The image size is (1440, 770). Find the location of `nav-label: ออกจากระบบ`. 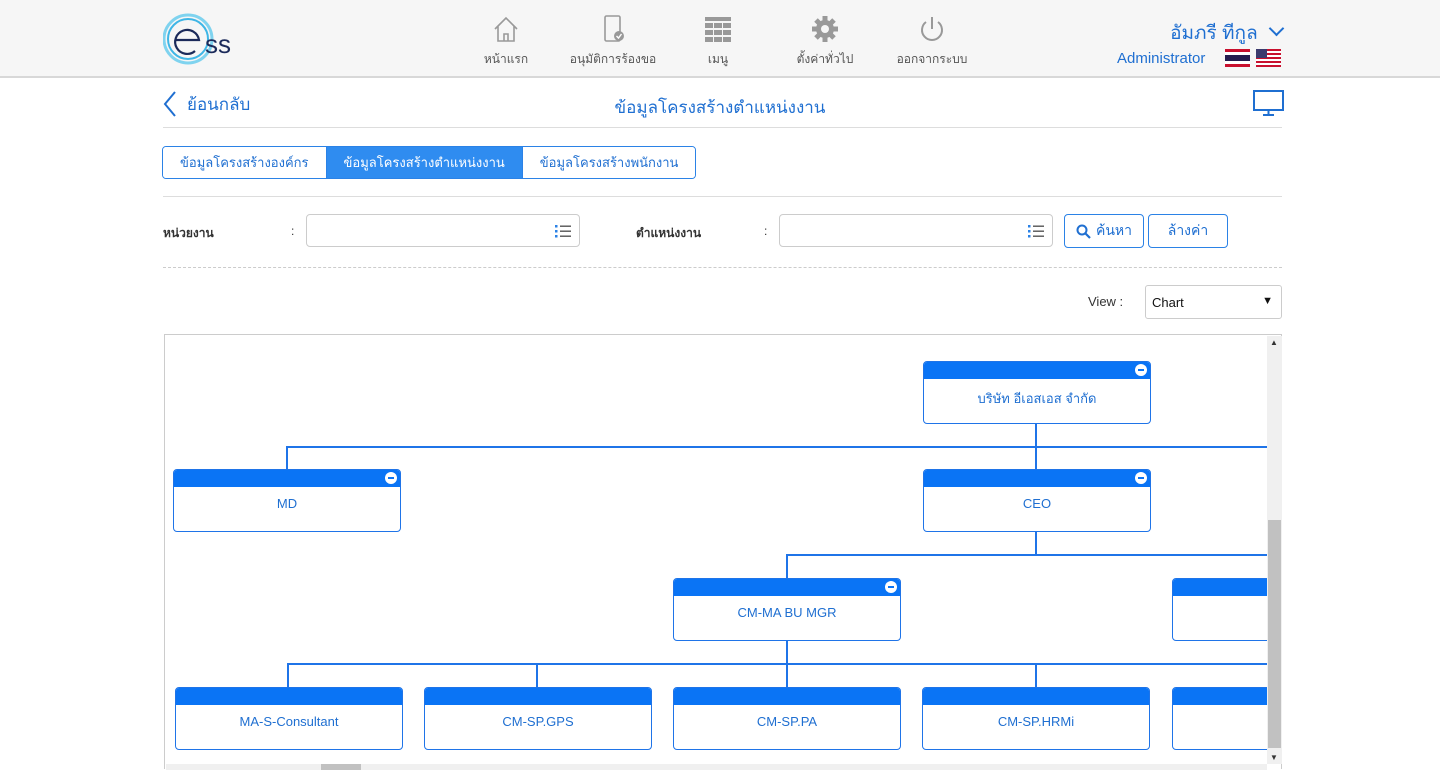

nav-label: ออกจากระบบ is located at coordinates (932, 59).